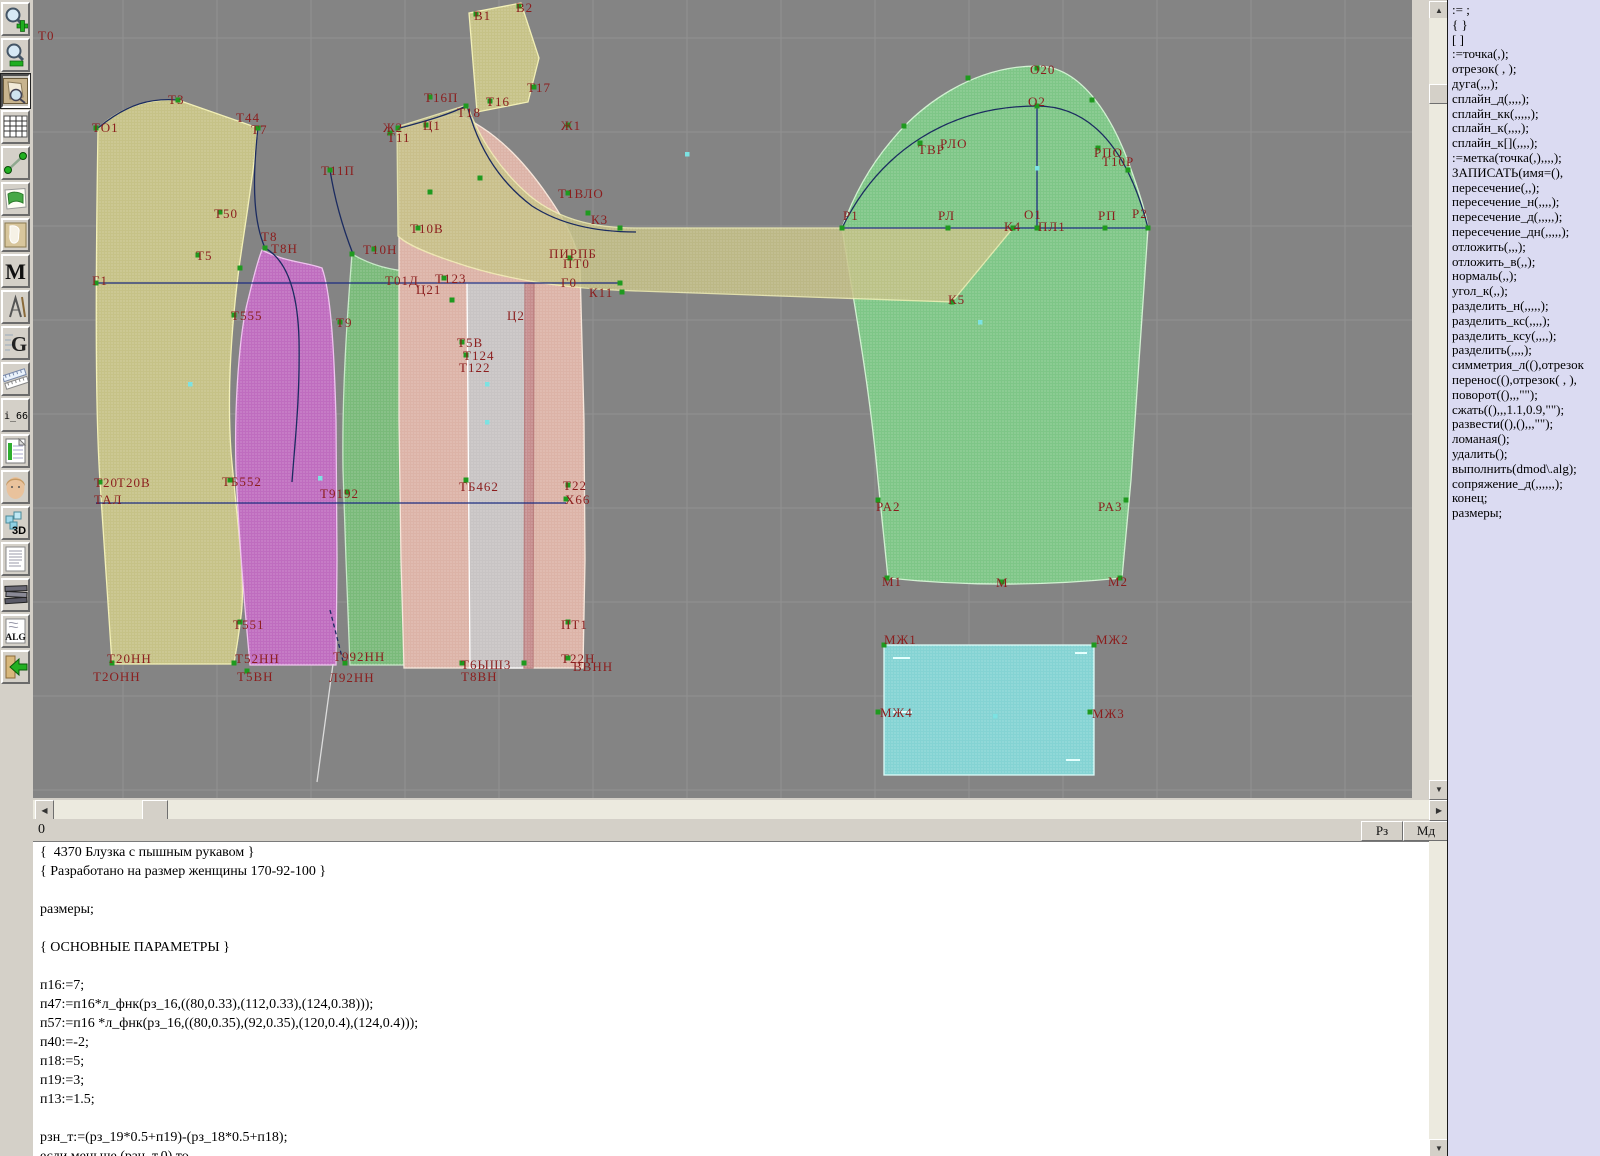 Image resolution: width=1600 pixels, height=1156 pixels. Describe the element at coordinates (15, 91) in the screenshot. I see `view-pattern-button` at that location.